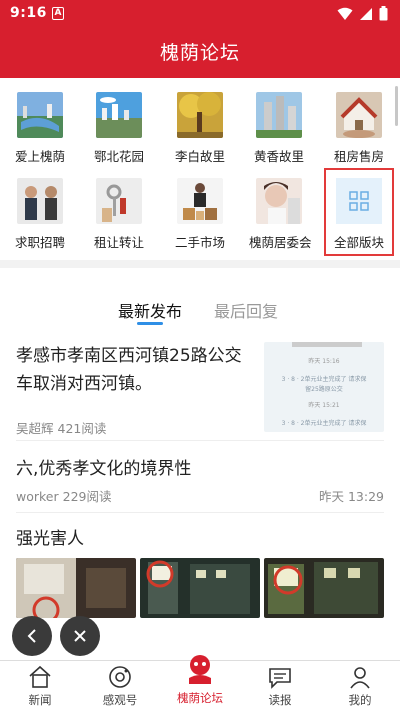 The width and height of the screenshot is (400, 710). I want to click on nav-label: 感观号, so click(120, 700).